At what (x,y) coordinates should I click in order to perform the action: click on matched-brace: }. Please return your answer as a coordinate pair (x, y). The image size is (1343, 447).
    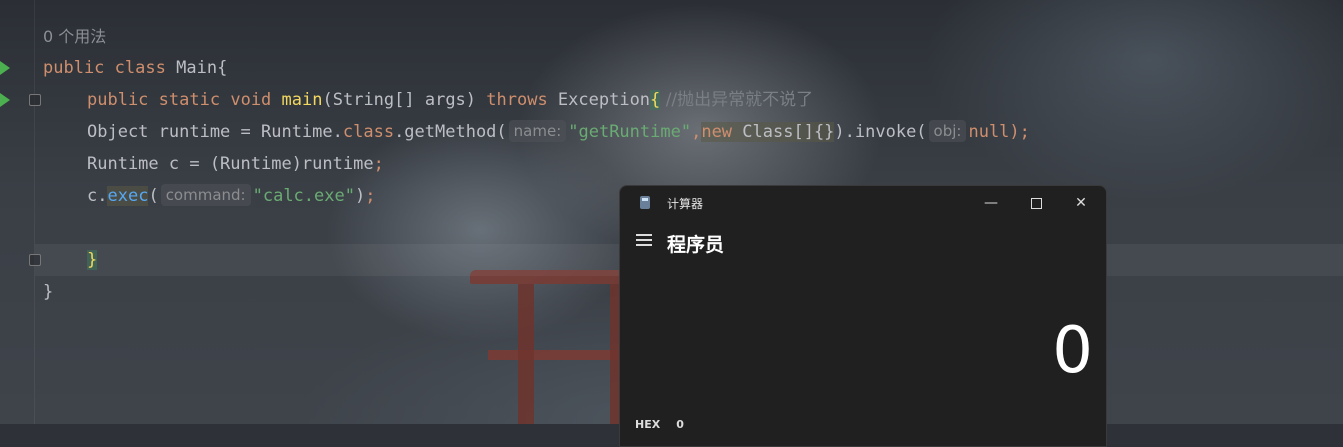
    Looking at the image, I should click on (92, 260).